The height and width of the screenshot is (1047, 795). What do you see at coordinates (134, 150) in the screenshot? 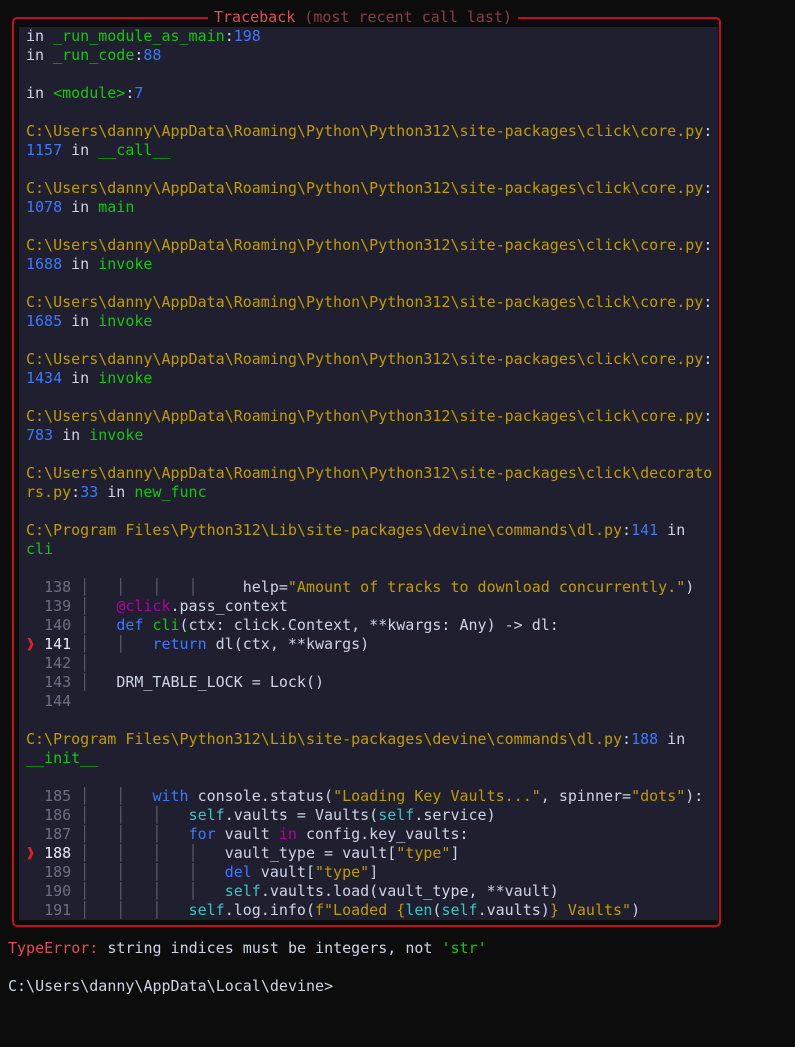
I see `code-token: __call__` at bounding box center [134, 150].